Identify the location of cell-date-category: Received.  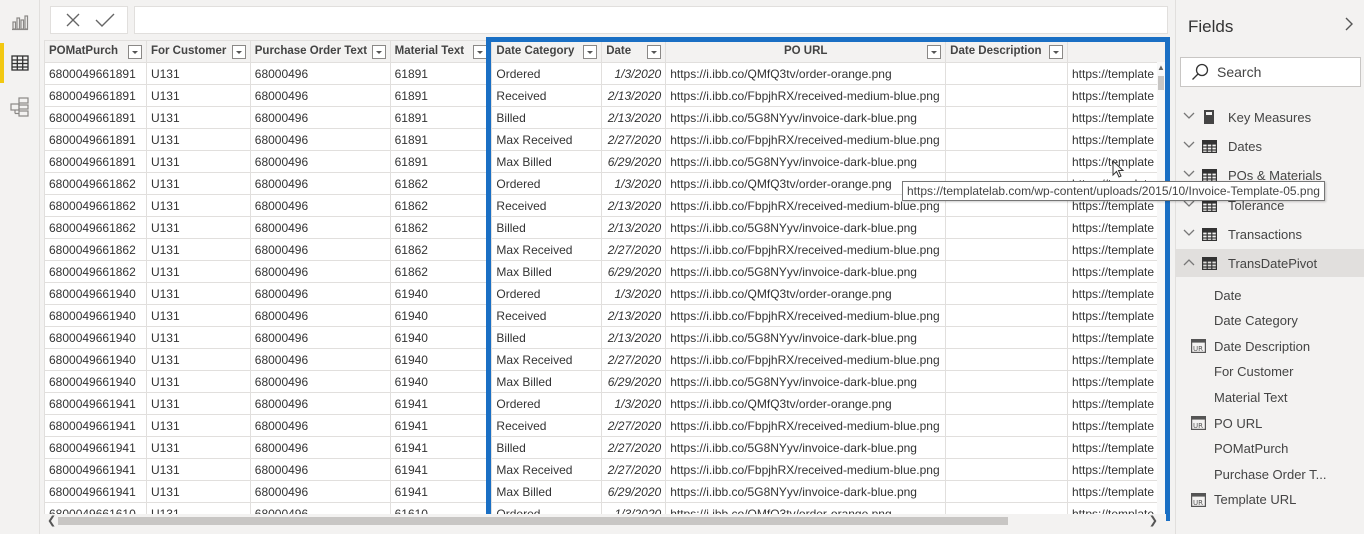
(547, 315).